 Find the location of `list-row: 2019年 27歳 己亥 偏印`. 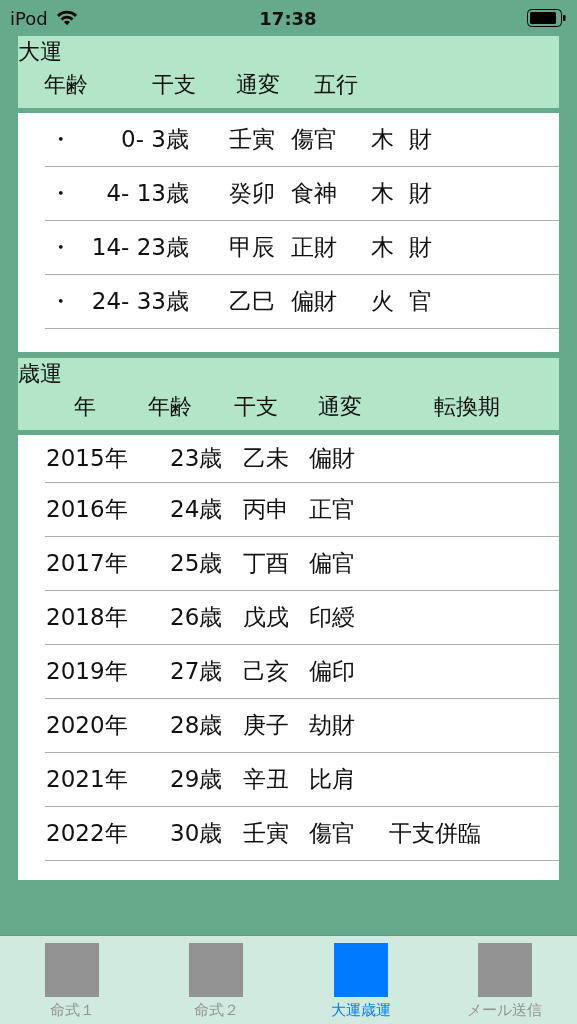

list-row: 2019年 27歳 己亥 偏印 is located at coordinates (302, 672).